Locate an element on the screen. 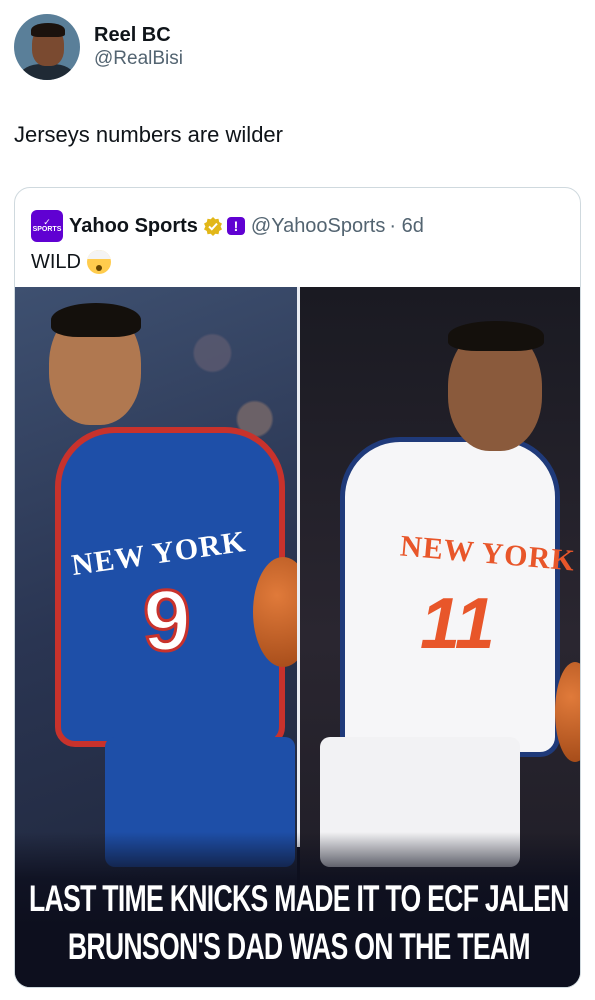  affiliate-badge-icon: ! is located at coordinates (235, 226).